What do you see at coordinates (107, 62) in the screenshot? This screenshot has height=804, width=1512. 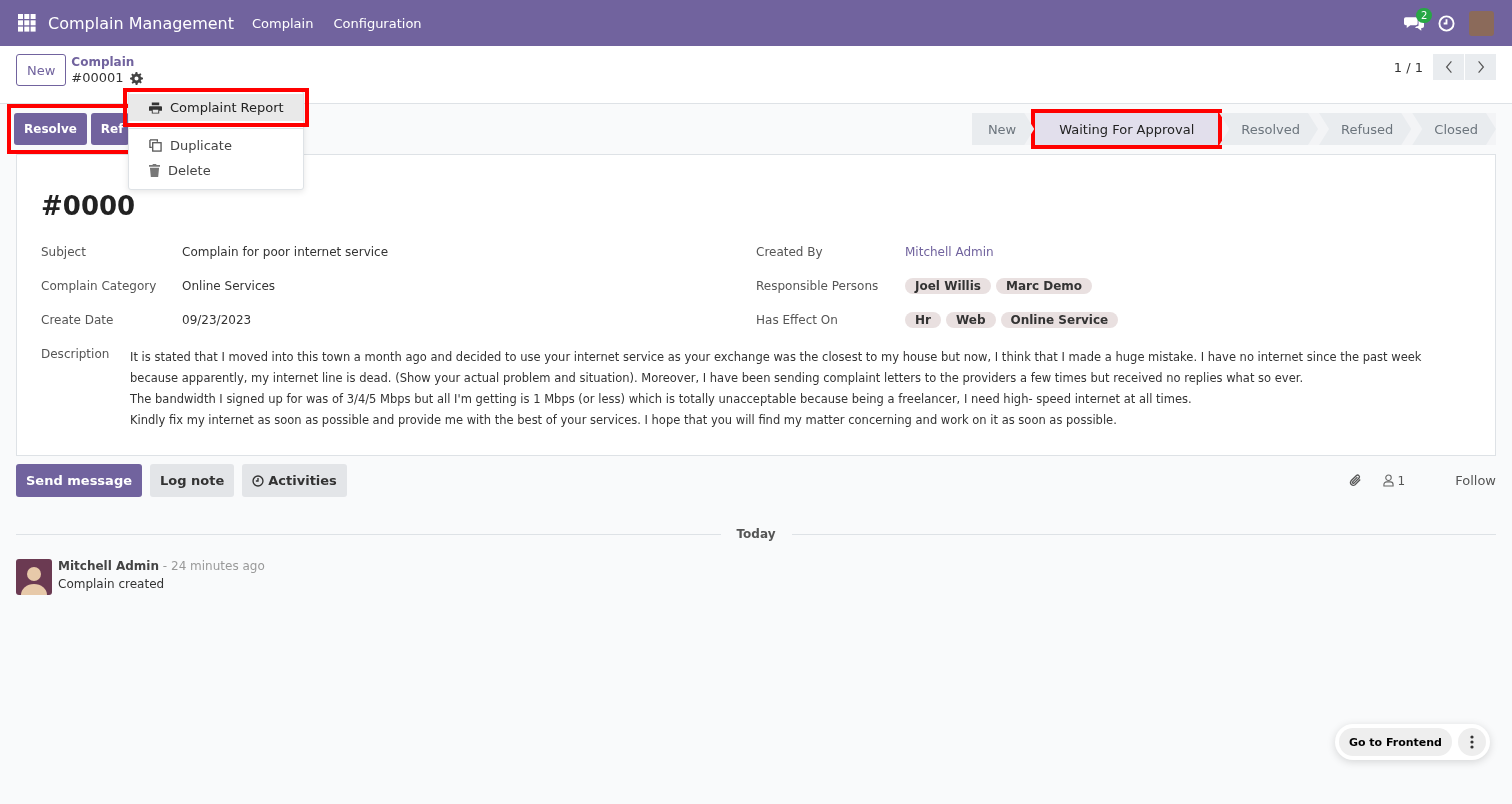 I see `breadcrumb-link: Complain` at bounding box center [107, 62].